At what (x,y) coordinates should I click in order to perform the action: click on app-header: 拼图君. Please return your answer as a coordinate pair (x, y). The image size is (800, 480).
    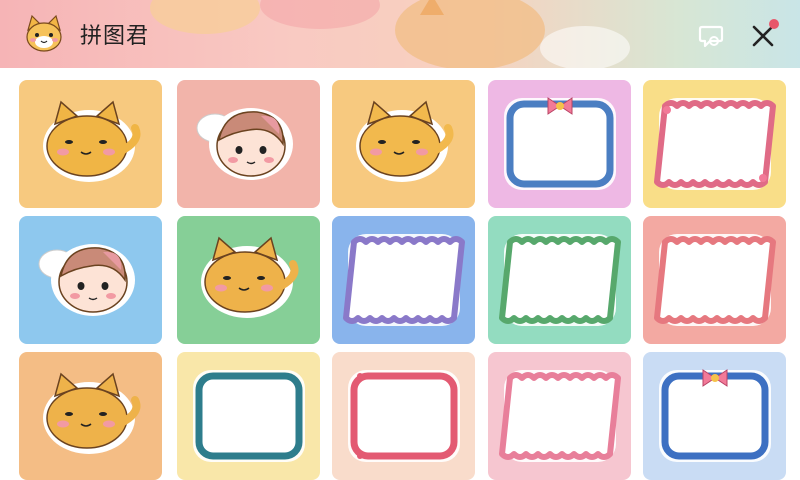
    Looking at the image, I should click on (400, 34).